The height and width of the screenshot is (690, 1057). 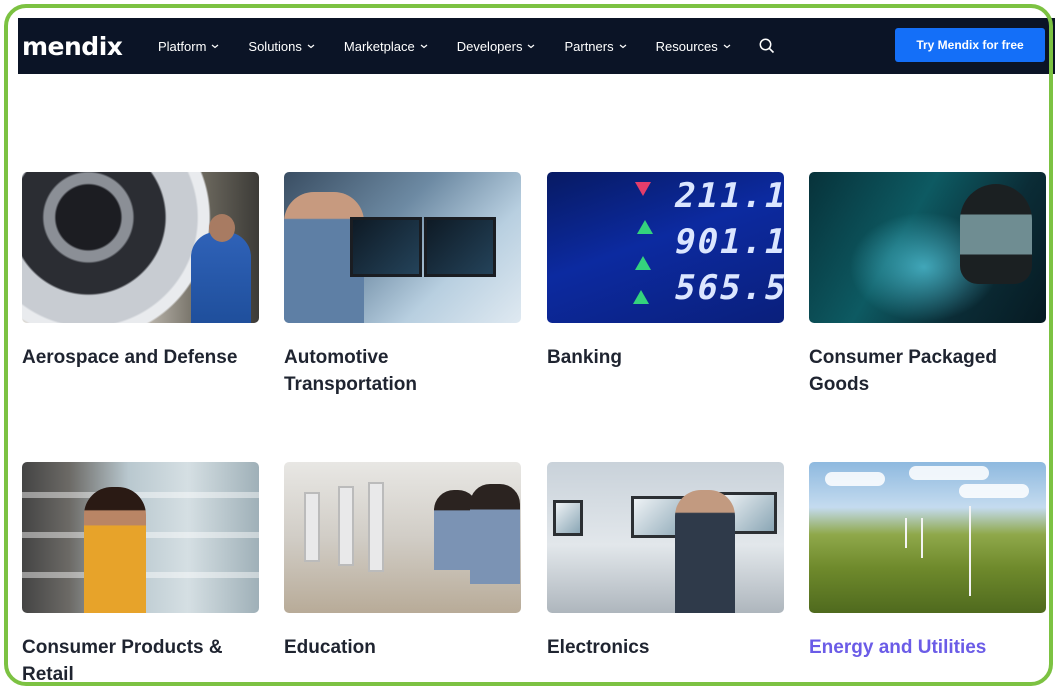 What do you see at coordinates (970, 45) in the screenshot?
I see `try-mendix-button: Try Mendix for free` at bounding box center [970, 45].